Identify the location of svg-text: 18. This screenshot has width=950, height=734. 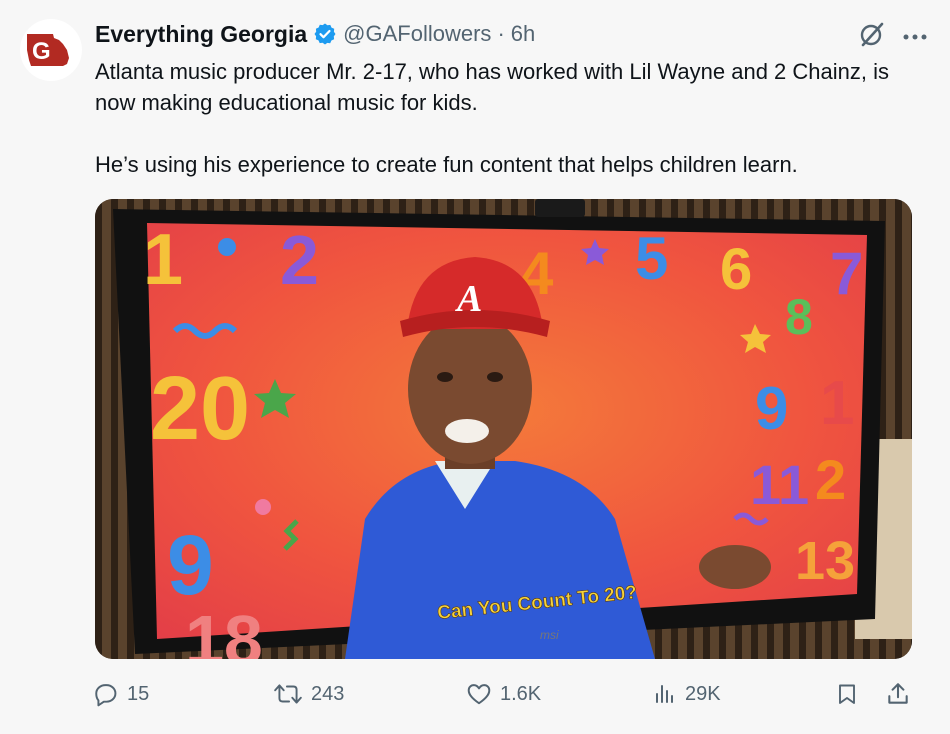
(224, 630).